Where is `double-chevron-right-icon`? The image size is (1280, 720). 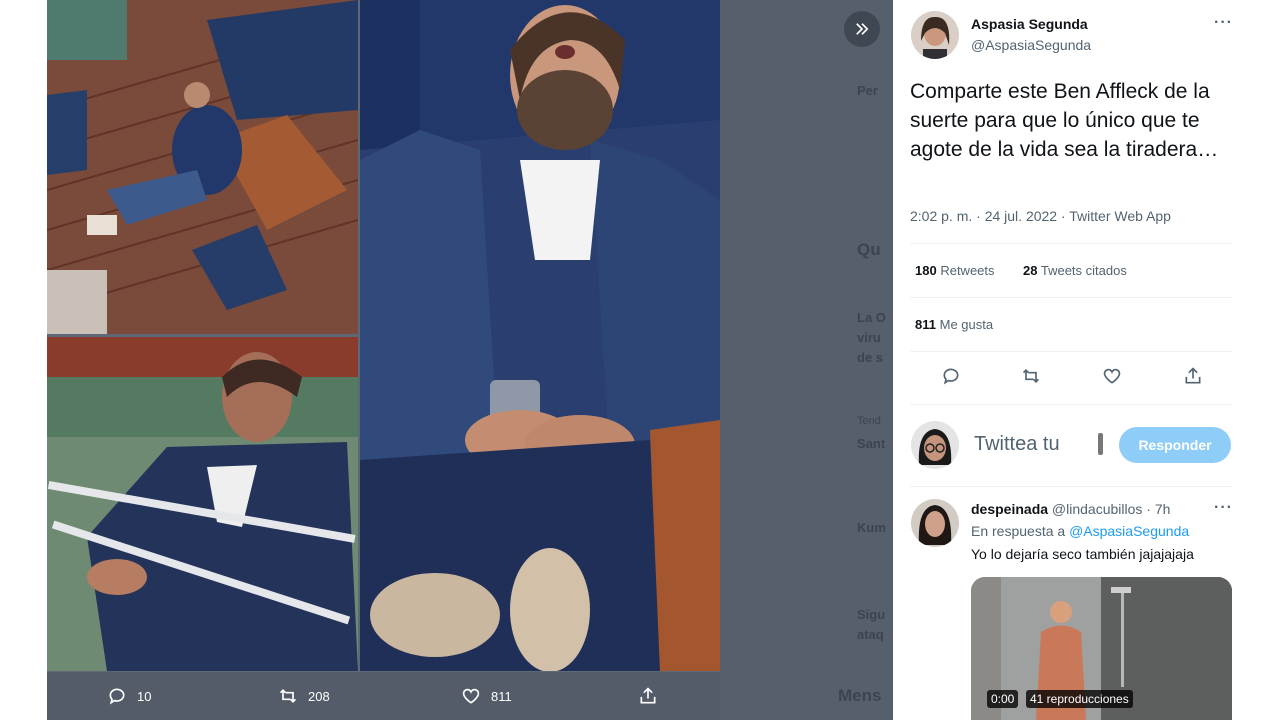 double-chevron-right-icon is located at coordinates (862, 29).